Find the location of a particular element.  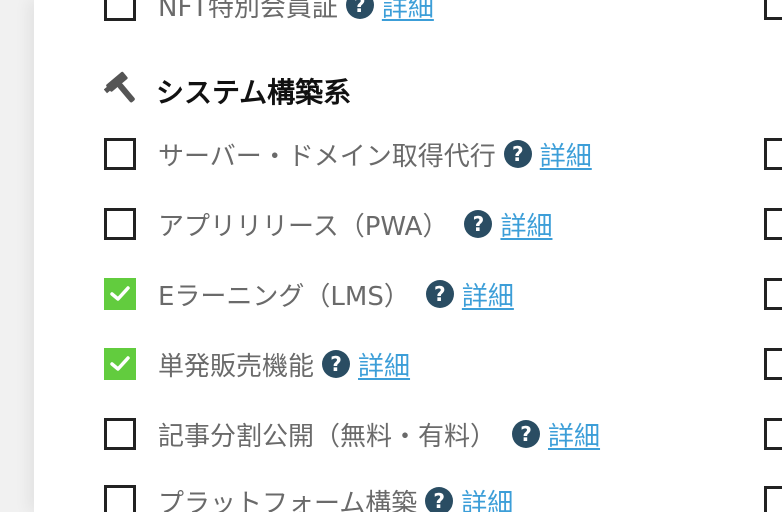

option-row-nft: NFT特別会員証 ? 詳細 is located at coordinates (269, 12).